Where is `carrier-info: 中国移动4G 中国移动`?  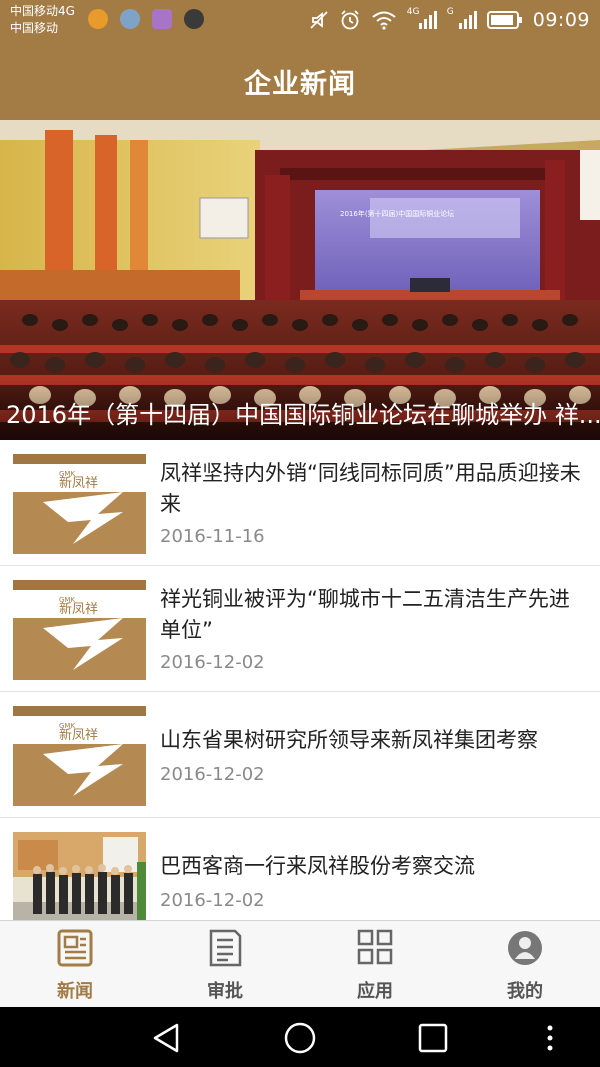
carrier-info: 中国移动4G 中国移动 is located at coordinates (42, 20).